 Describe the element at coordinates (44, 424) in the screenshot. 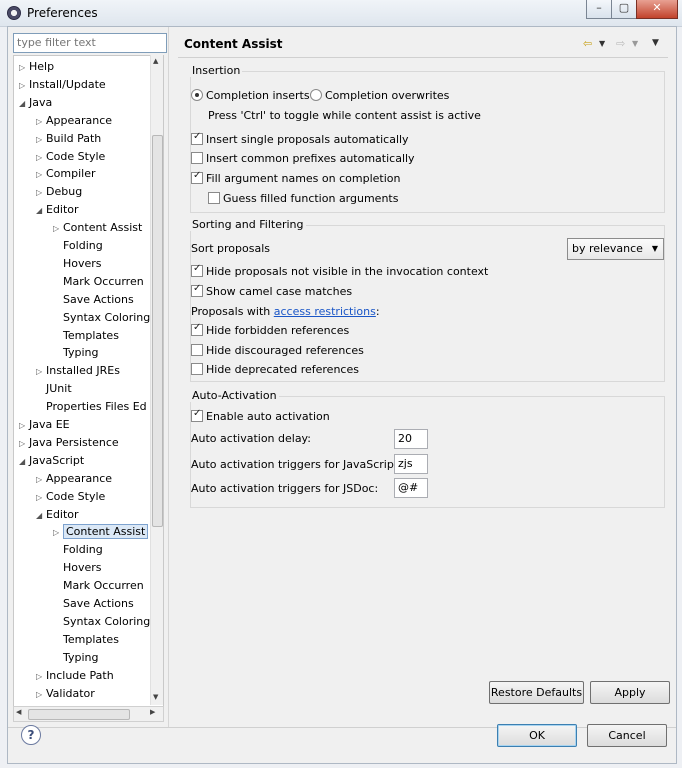

I see `tree-item: ▷ Java EE` at that location.